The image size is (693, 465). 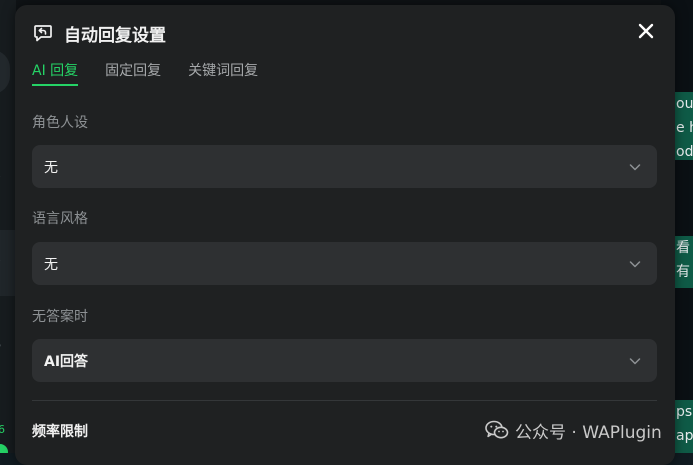 I want to click on message-line: oda, so click(x=684, y=152).